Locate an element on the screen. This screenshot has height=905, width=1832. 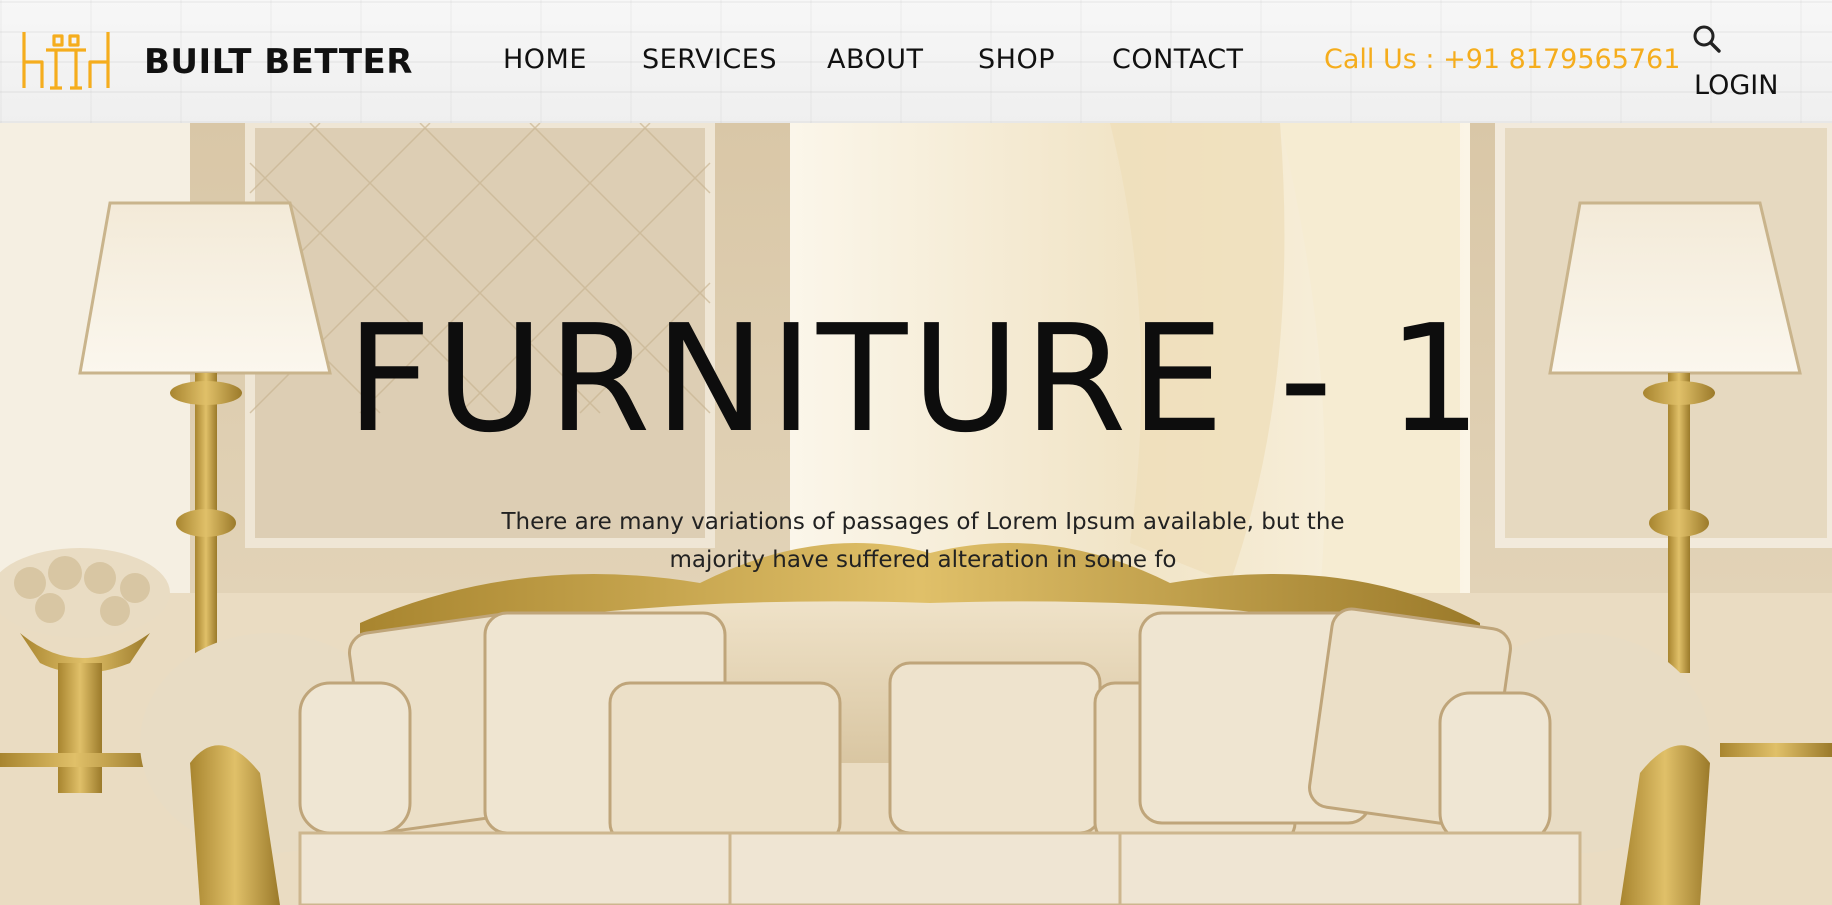
nav-about: ABOUT is located at coordinates (875, 59).